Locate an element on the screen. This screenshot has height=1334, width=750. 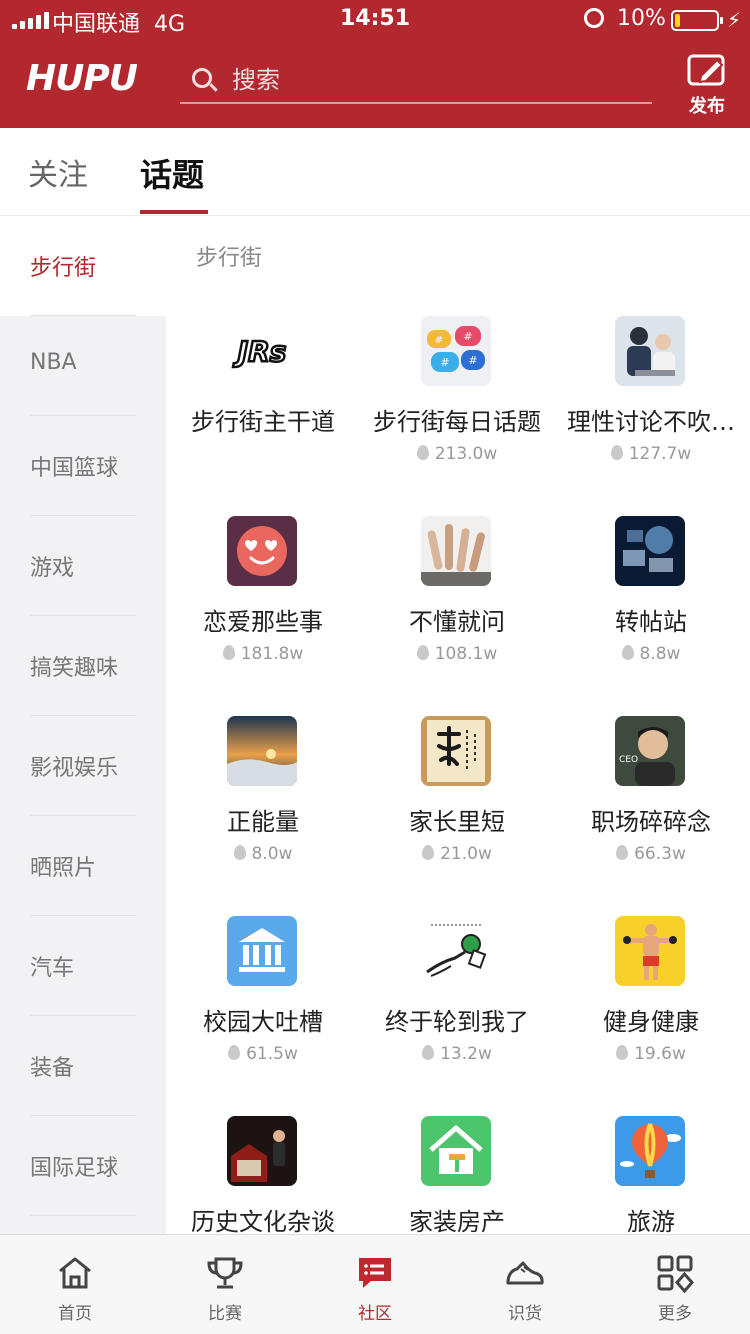
hupu-logo: HUPU is located at coordinates (82, 78).